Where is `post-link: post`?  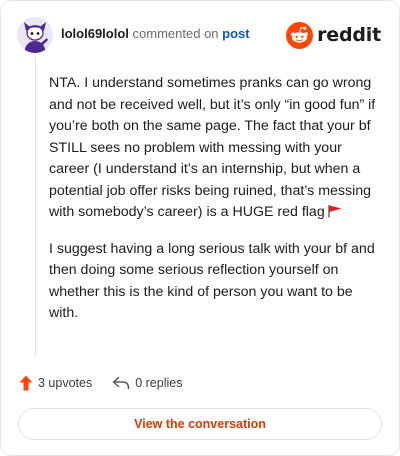
post-link: post is located at coordinates (235, 33).